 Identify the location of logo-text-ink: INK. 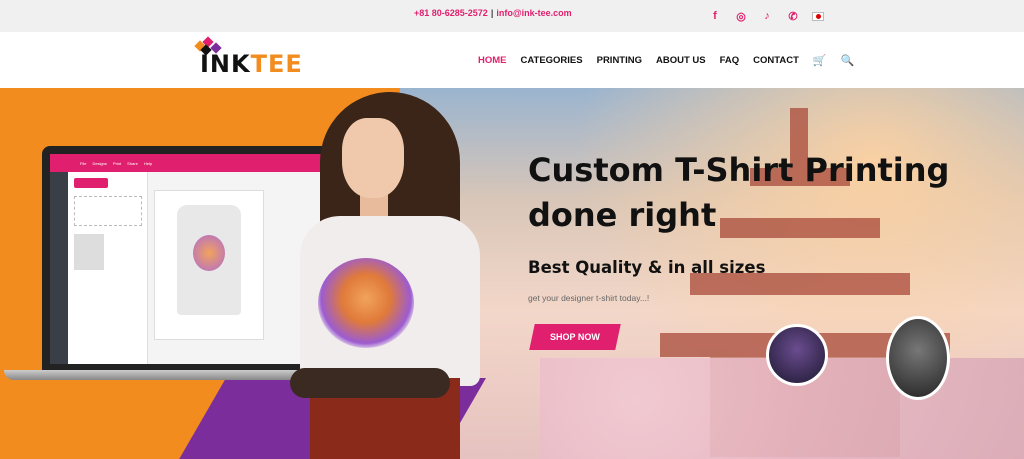
(225, 64).